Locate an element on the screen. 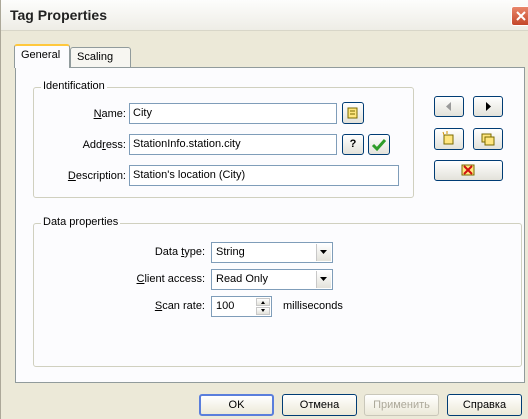  delete-tag-button is located at coordinates (468, 170).